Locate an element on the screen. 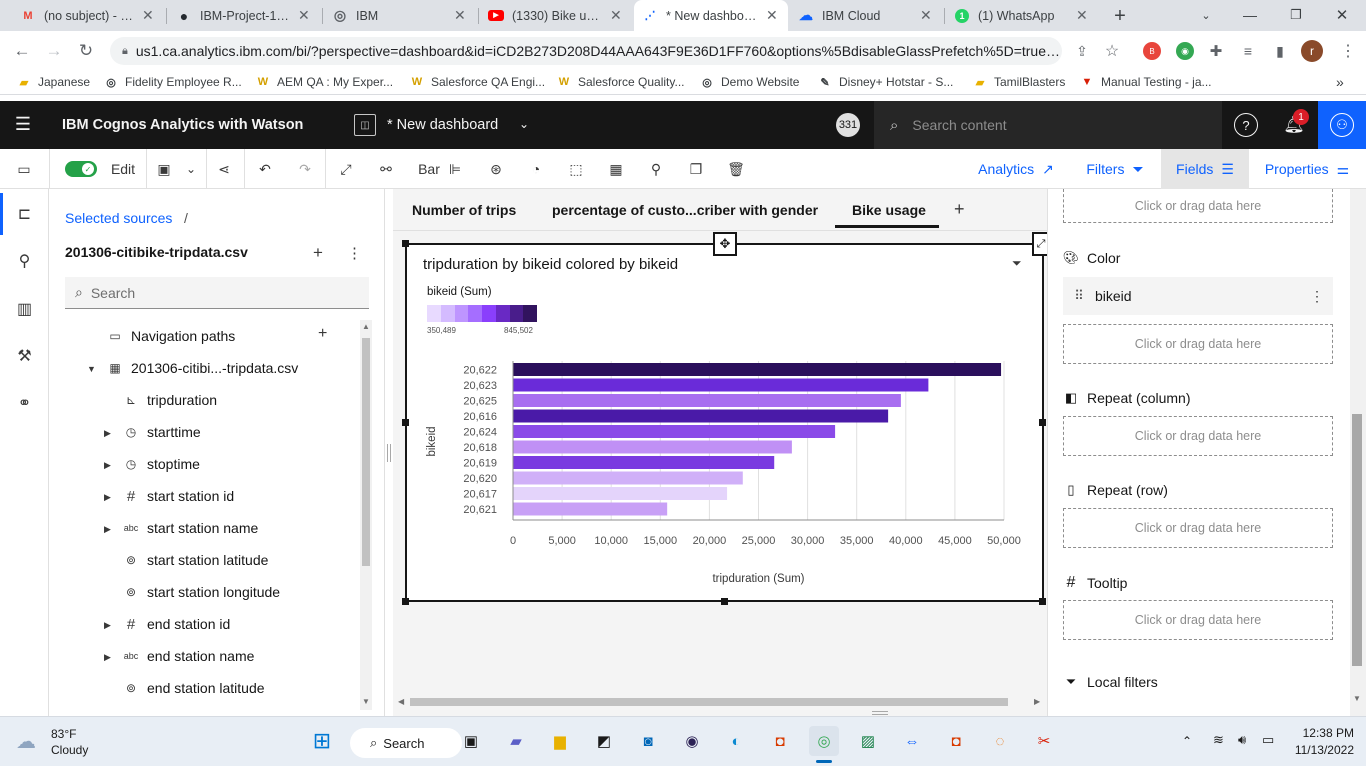  browser-tab-github: ● IBM-Project-1209 ✕ is located at coordinates (244, 15).